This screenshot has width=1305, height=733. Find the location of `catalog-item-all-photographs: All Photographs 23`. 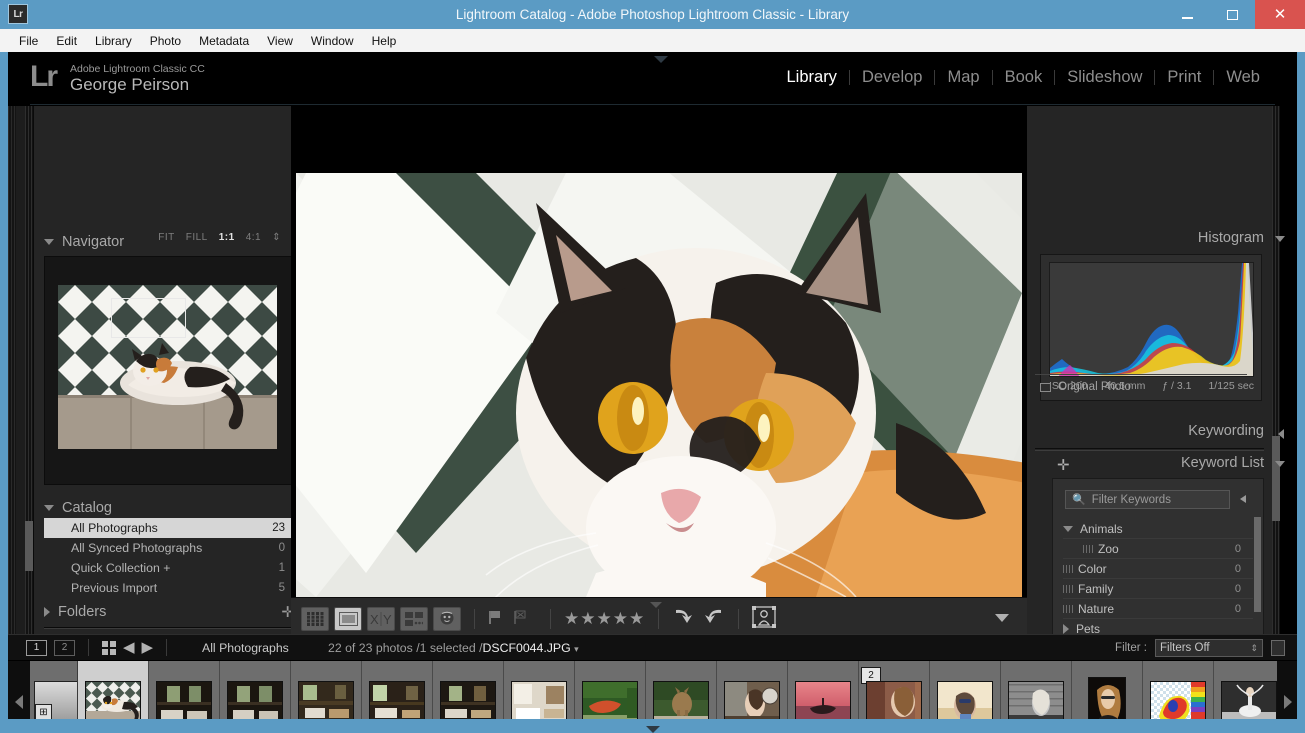

catalog-item-all-photographs: All Photographs 23 is located at coordinates (169, 528).